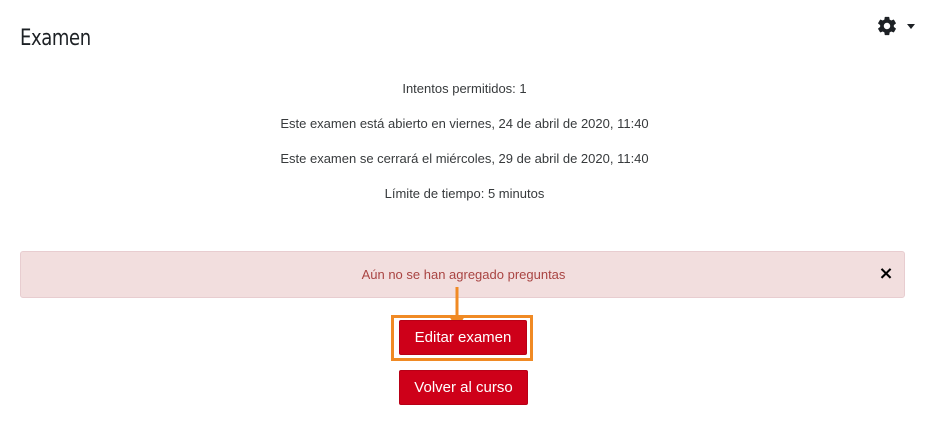 Image resolution: width=929 pixels, height=445 pixels. What do you see at coordinates (911, 26) in the screenshot?
I see `caret-down-icon` at bounding box center [911, 26].